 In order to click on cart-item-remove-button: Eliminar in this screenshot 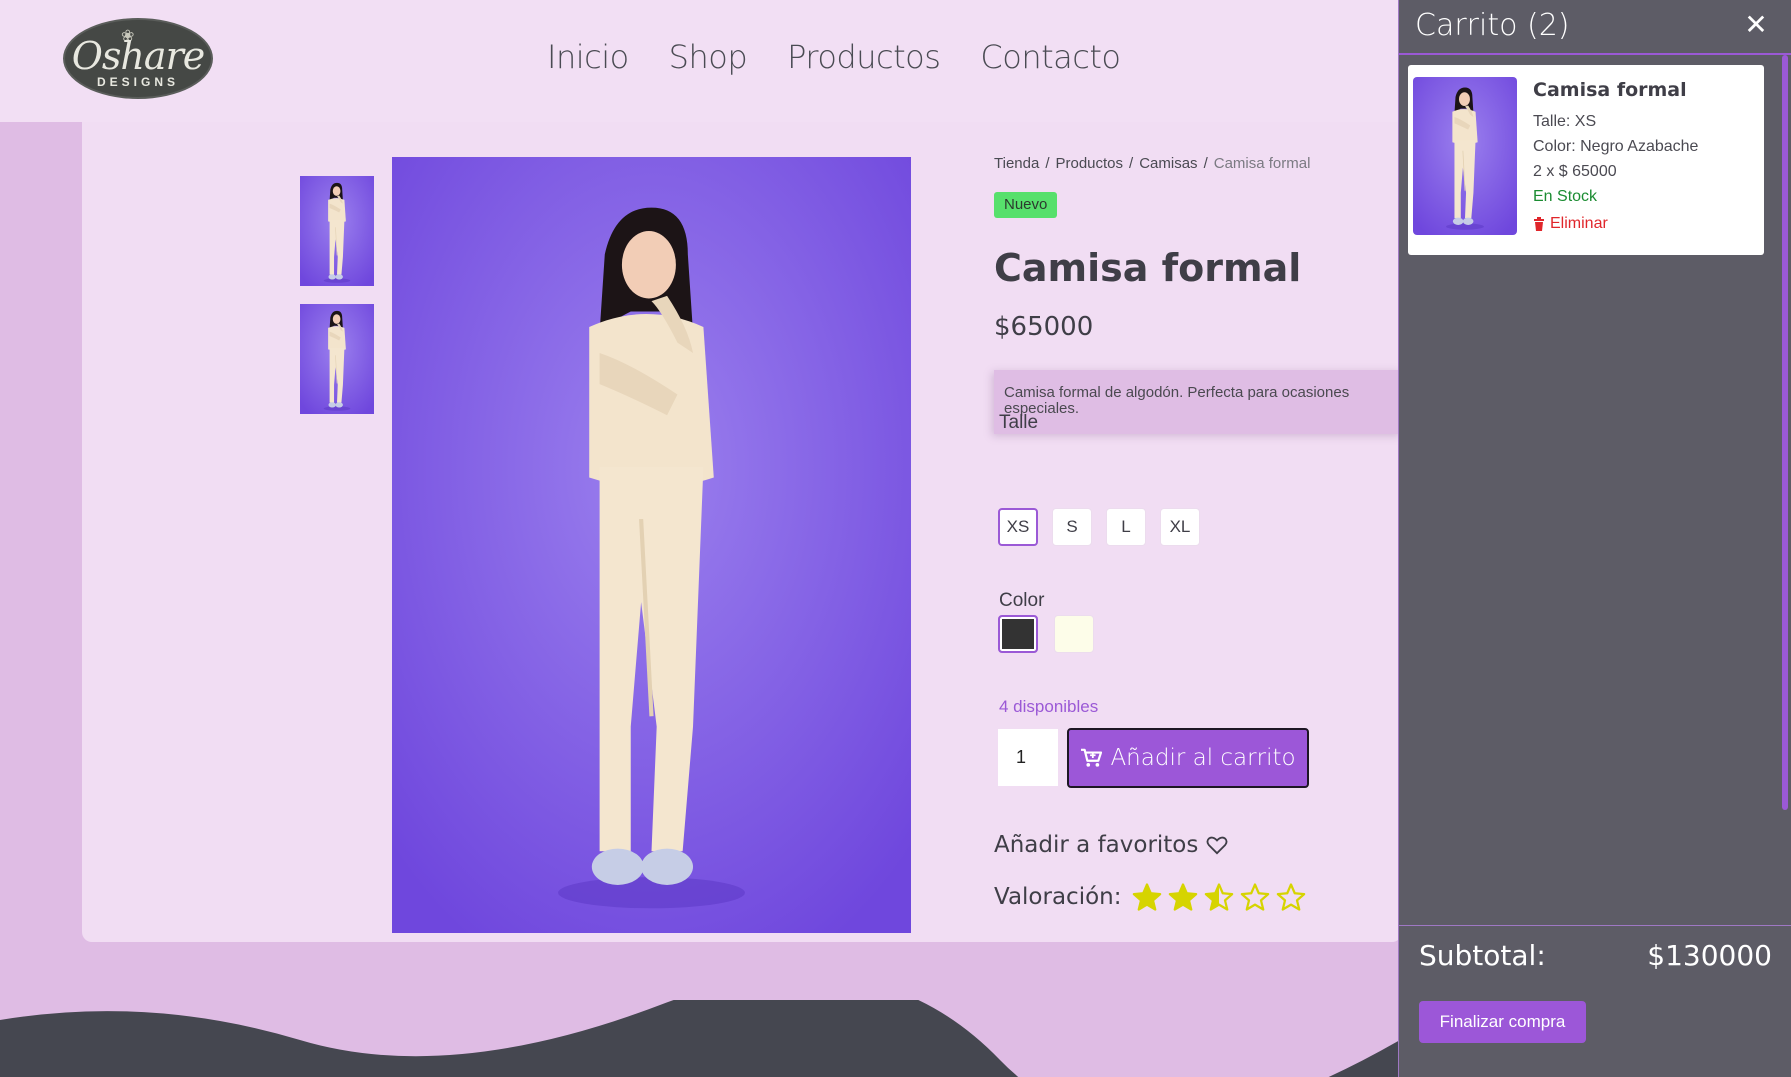, I will do `click(1570, 224)`.